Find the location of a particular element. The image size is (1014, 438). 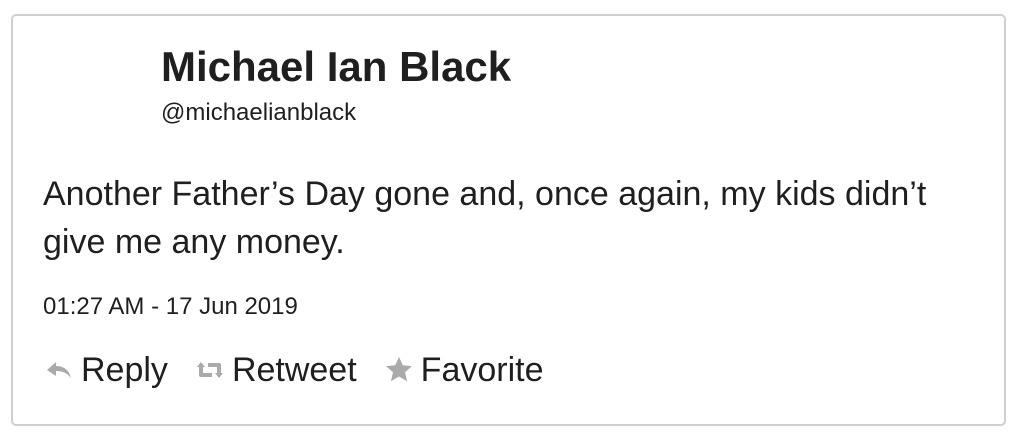

favorite-button: Favorite is located at coordinates (463, 370).